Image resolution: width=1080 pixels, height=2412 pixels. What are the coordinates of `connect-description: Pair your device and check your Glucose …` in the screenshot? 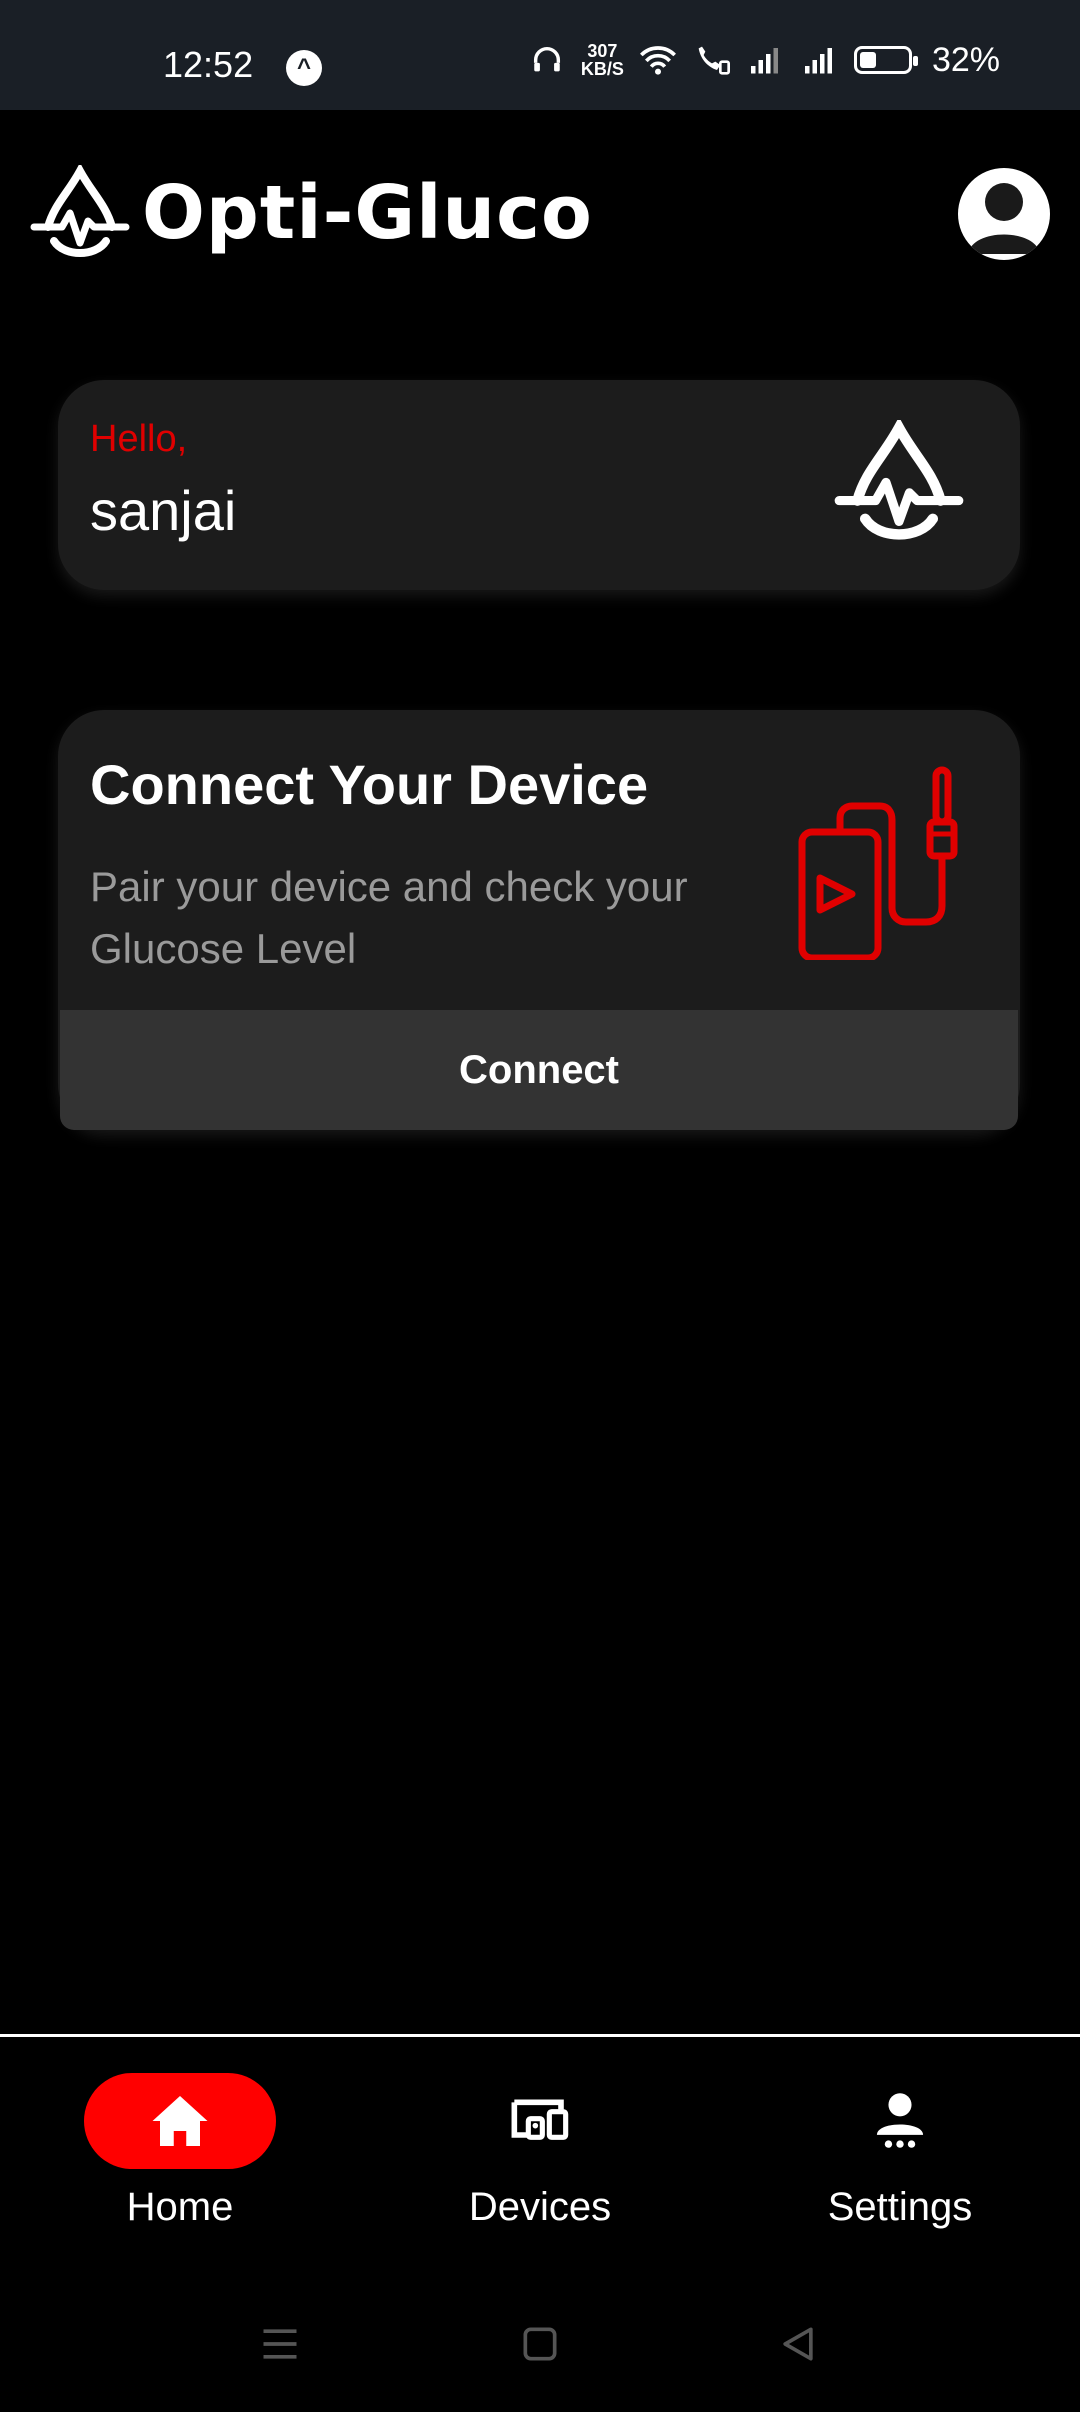 It's located at (389, 917).